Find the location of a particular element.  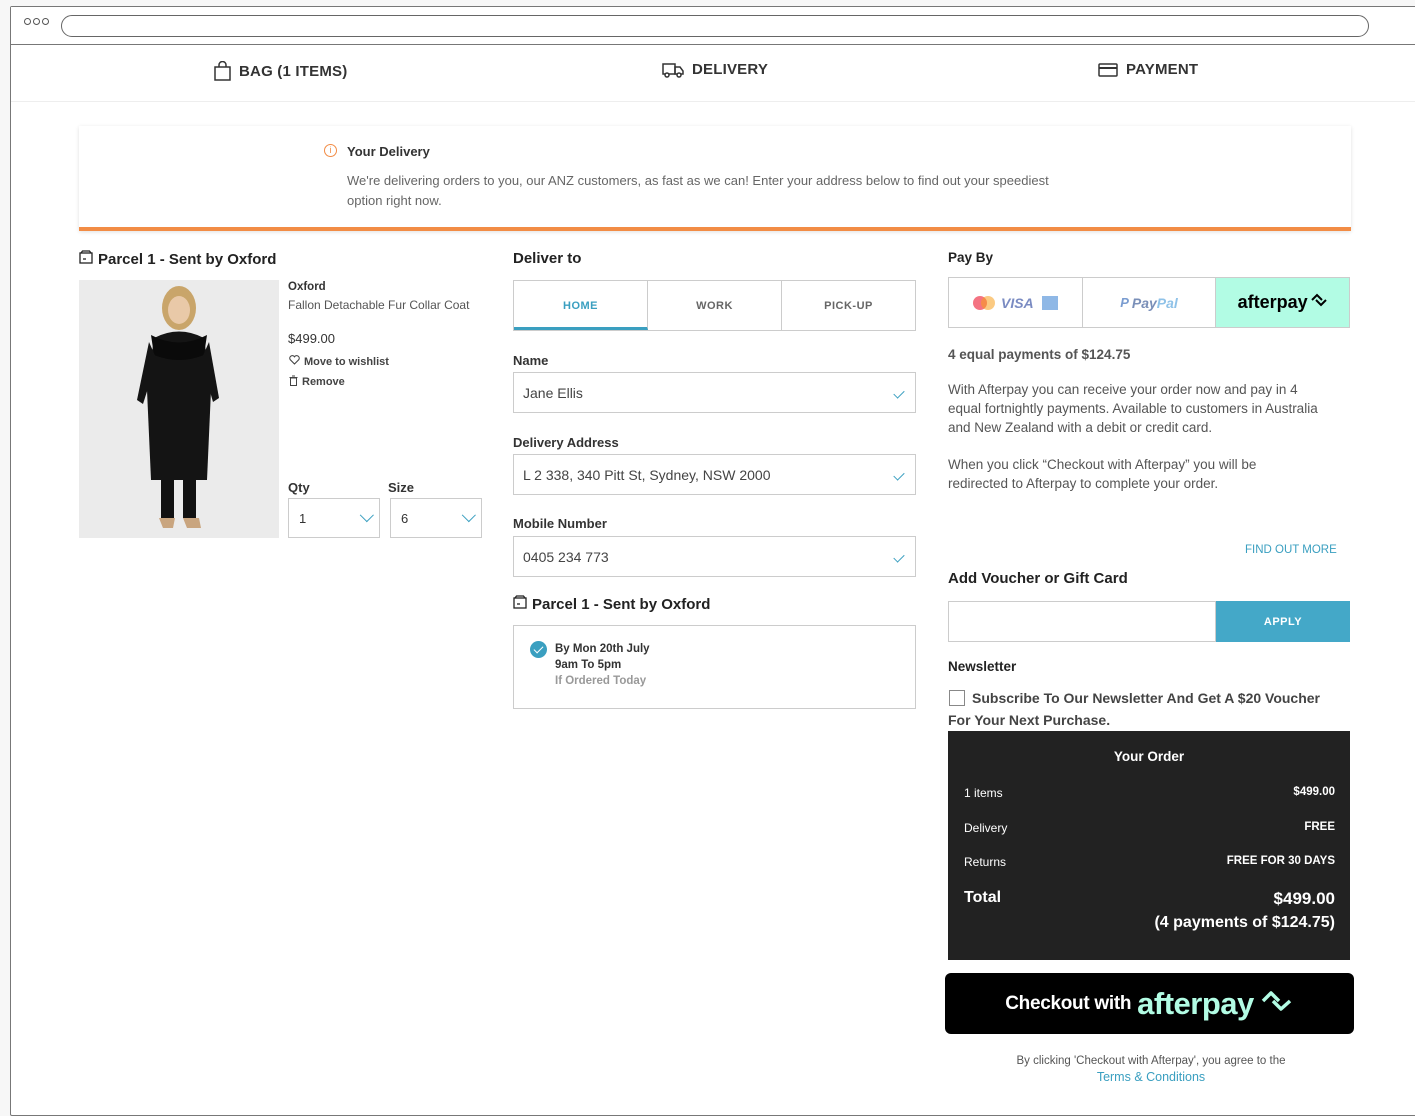

checkout-with-afterpay-button: Checkout with afterpay is located at coordinates (1149, 1003).